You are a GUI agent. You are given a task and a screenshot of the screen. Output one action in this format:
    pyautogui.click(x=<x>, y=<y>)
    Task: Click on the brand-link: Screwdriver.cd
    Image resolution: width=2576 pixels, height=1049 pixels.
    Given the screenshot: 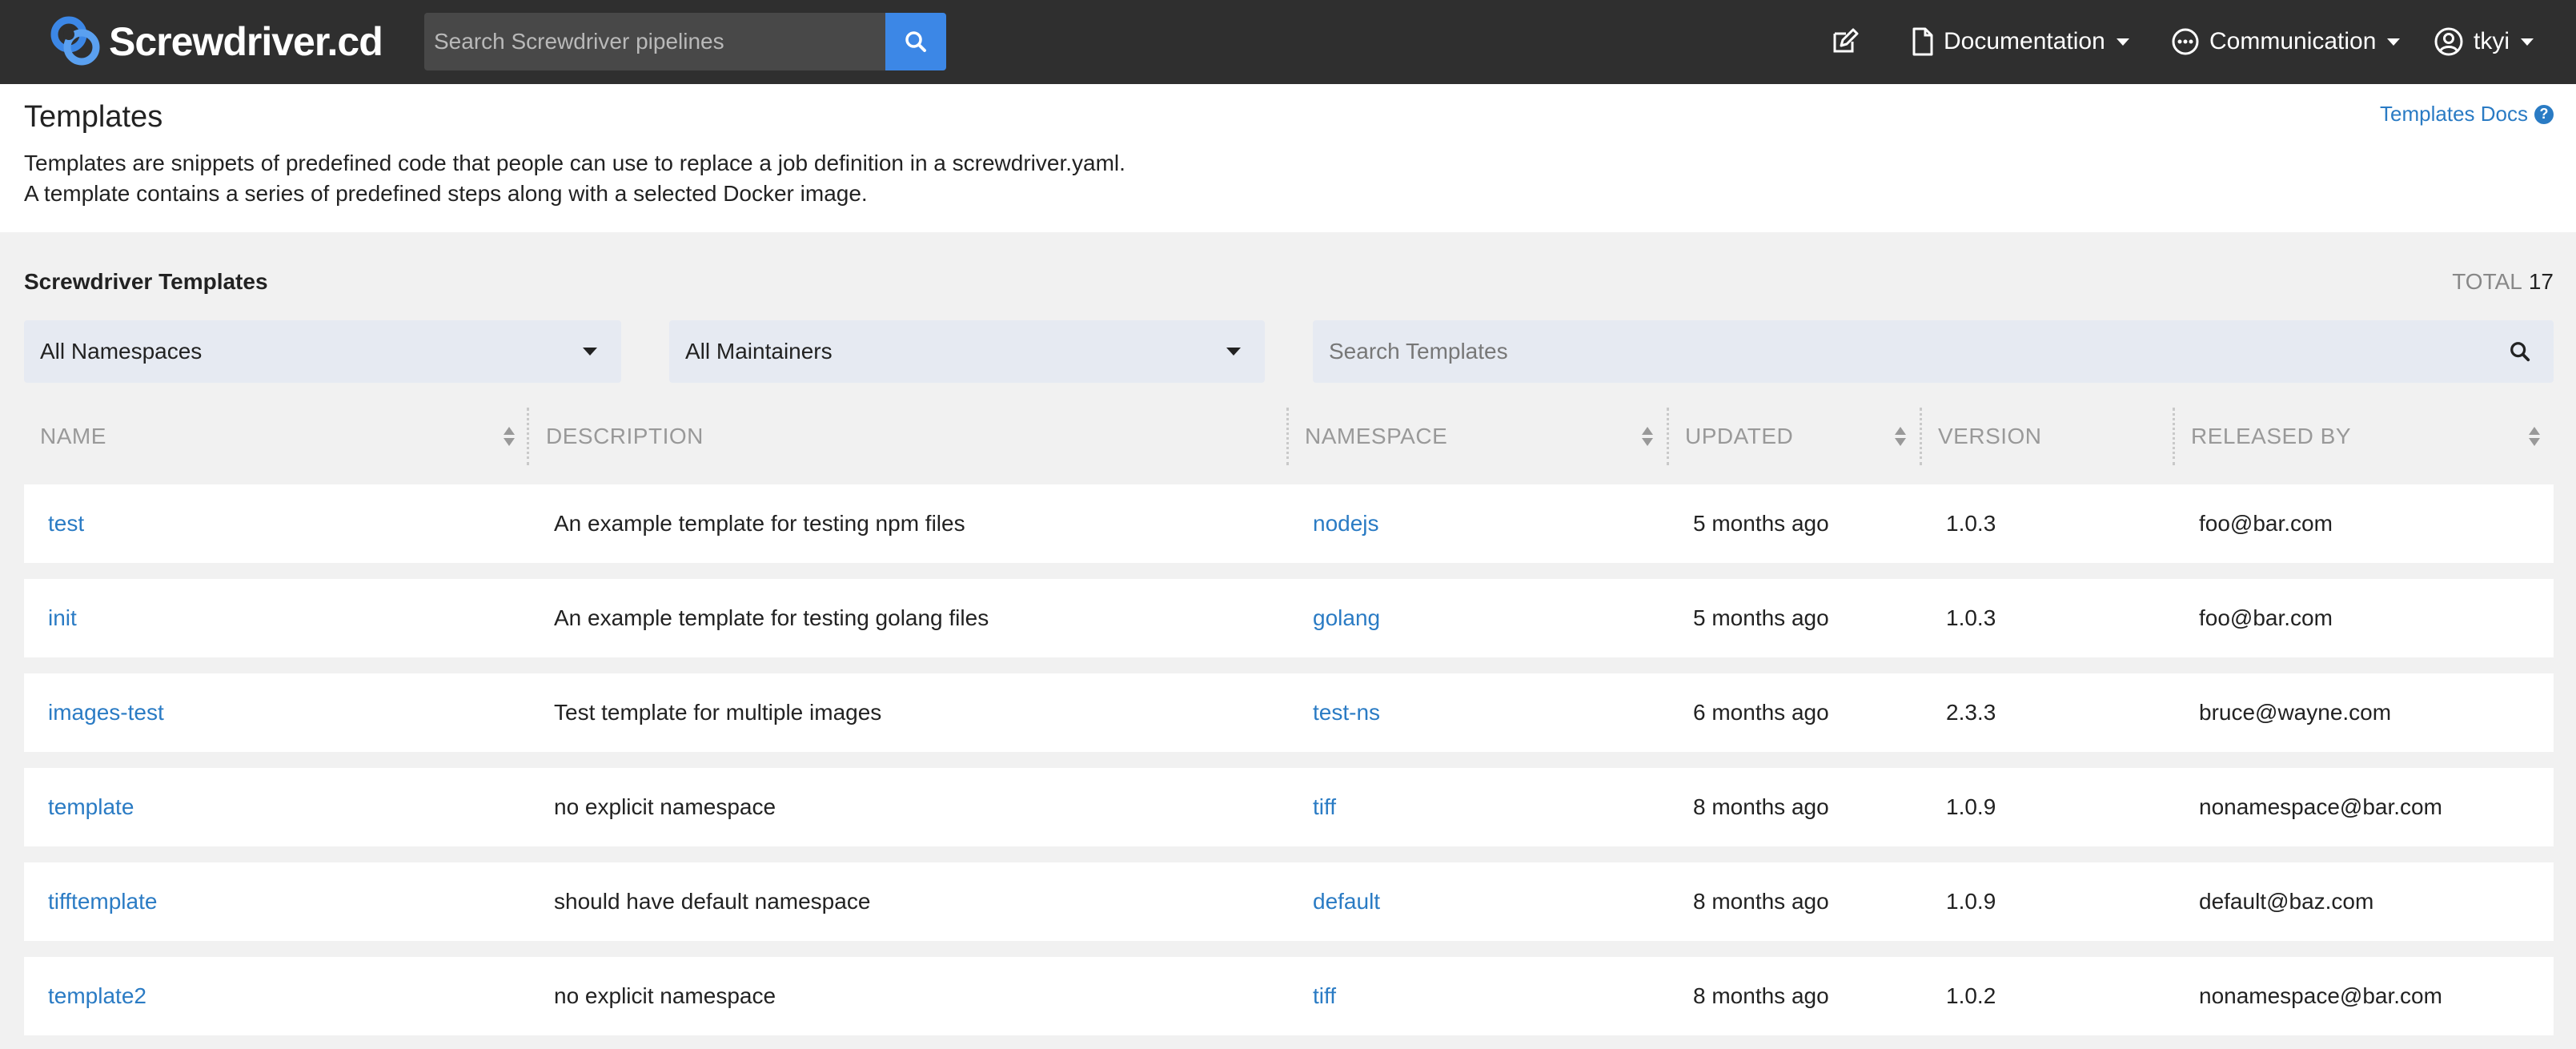 What is the action you would take?
    pyautogui.click(x=215, y=41)
    